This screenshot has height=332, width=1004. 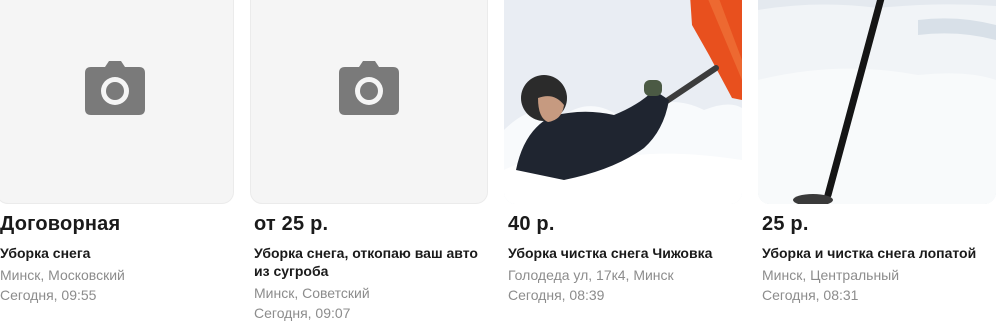 What do you see at coordinates (785, 224) in the screenshot?
I see `listing-price: 25 р.` at bounding box center [785, 224].